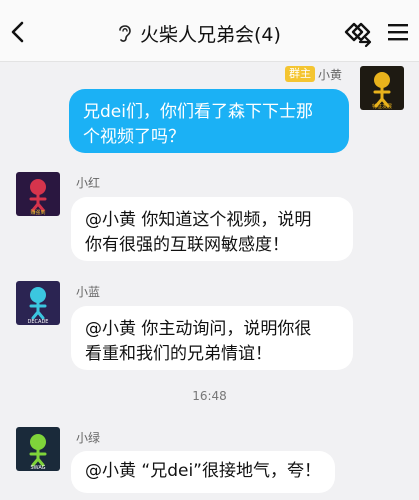 This screenshot has width=419, height=500. Describe the element at coordinates (398, 32) in the screenshot. I see `hamburger-menu-icon` at that location.